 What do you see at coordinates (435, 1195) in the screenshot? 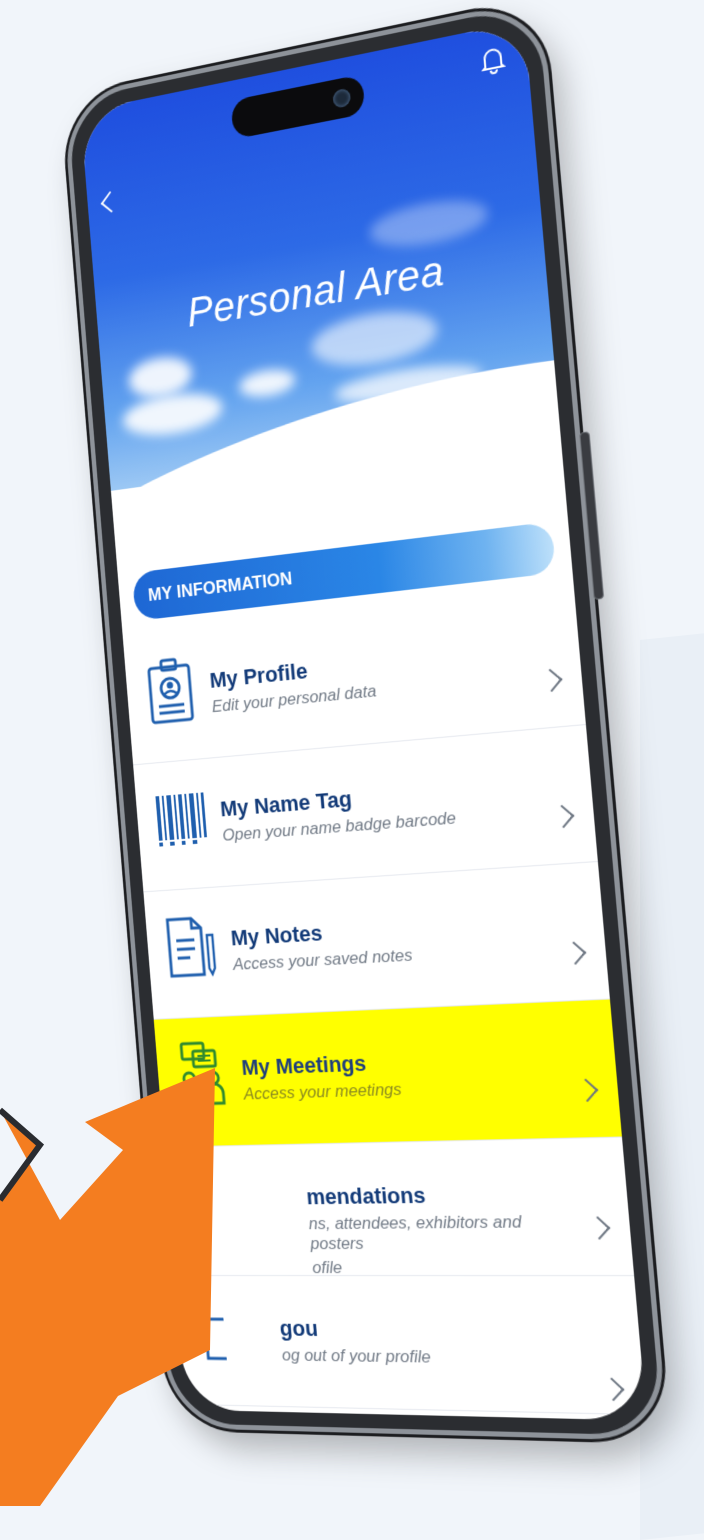
I see `menu-item-label: mendations` at bounding box center [435, 1195].